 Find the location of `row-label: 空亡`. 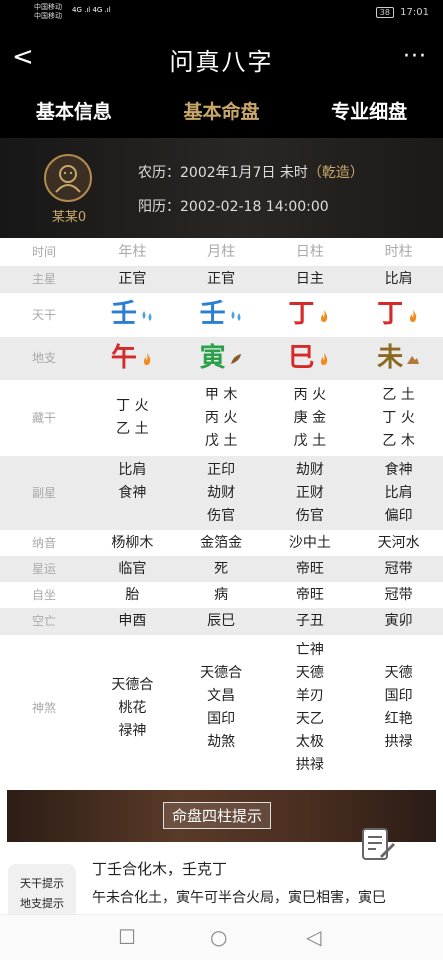

row-label: 空亡 is located at coordinates (44, 621).